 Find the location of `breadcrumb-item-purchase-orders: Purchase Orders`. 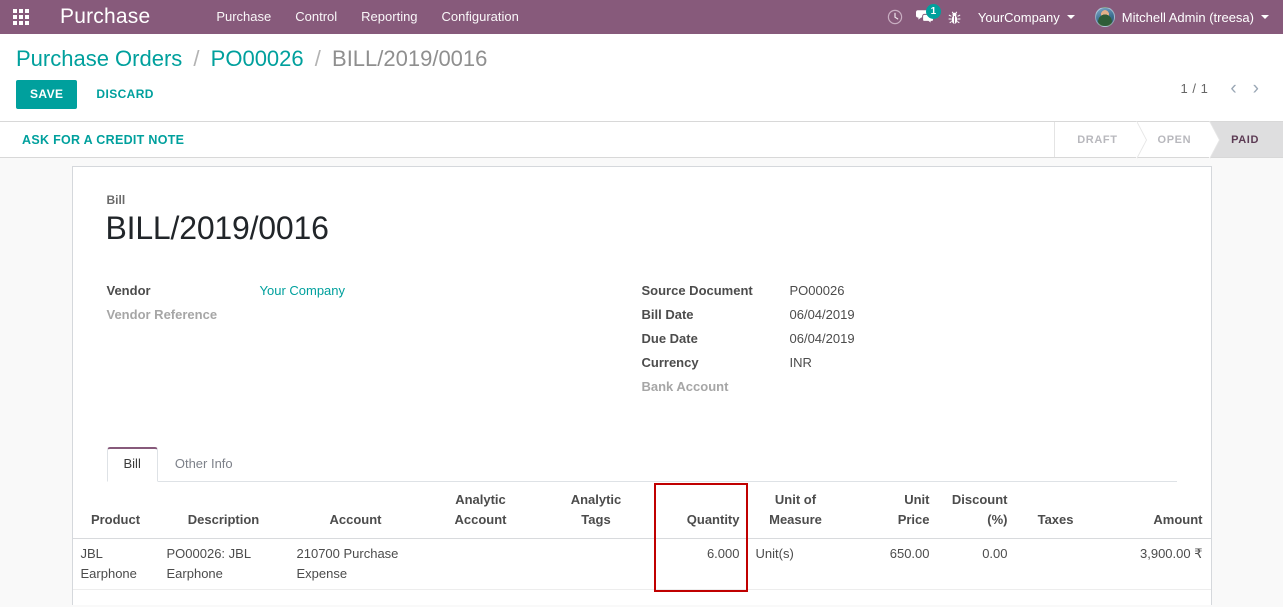

breadcrumb-item-purchase-orders: Purchase Orders is located at coordinates (99, 58).